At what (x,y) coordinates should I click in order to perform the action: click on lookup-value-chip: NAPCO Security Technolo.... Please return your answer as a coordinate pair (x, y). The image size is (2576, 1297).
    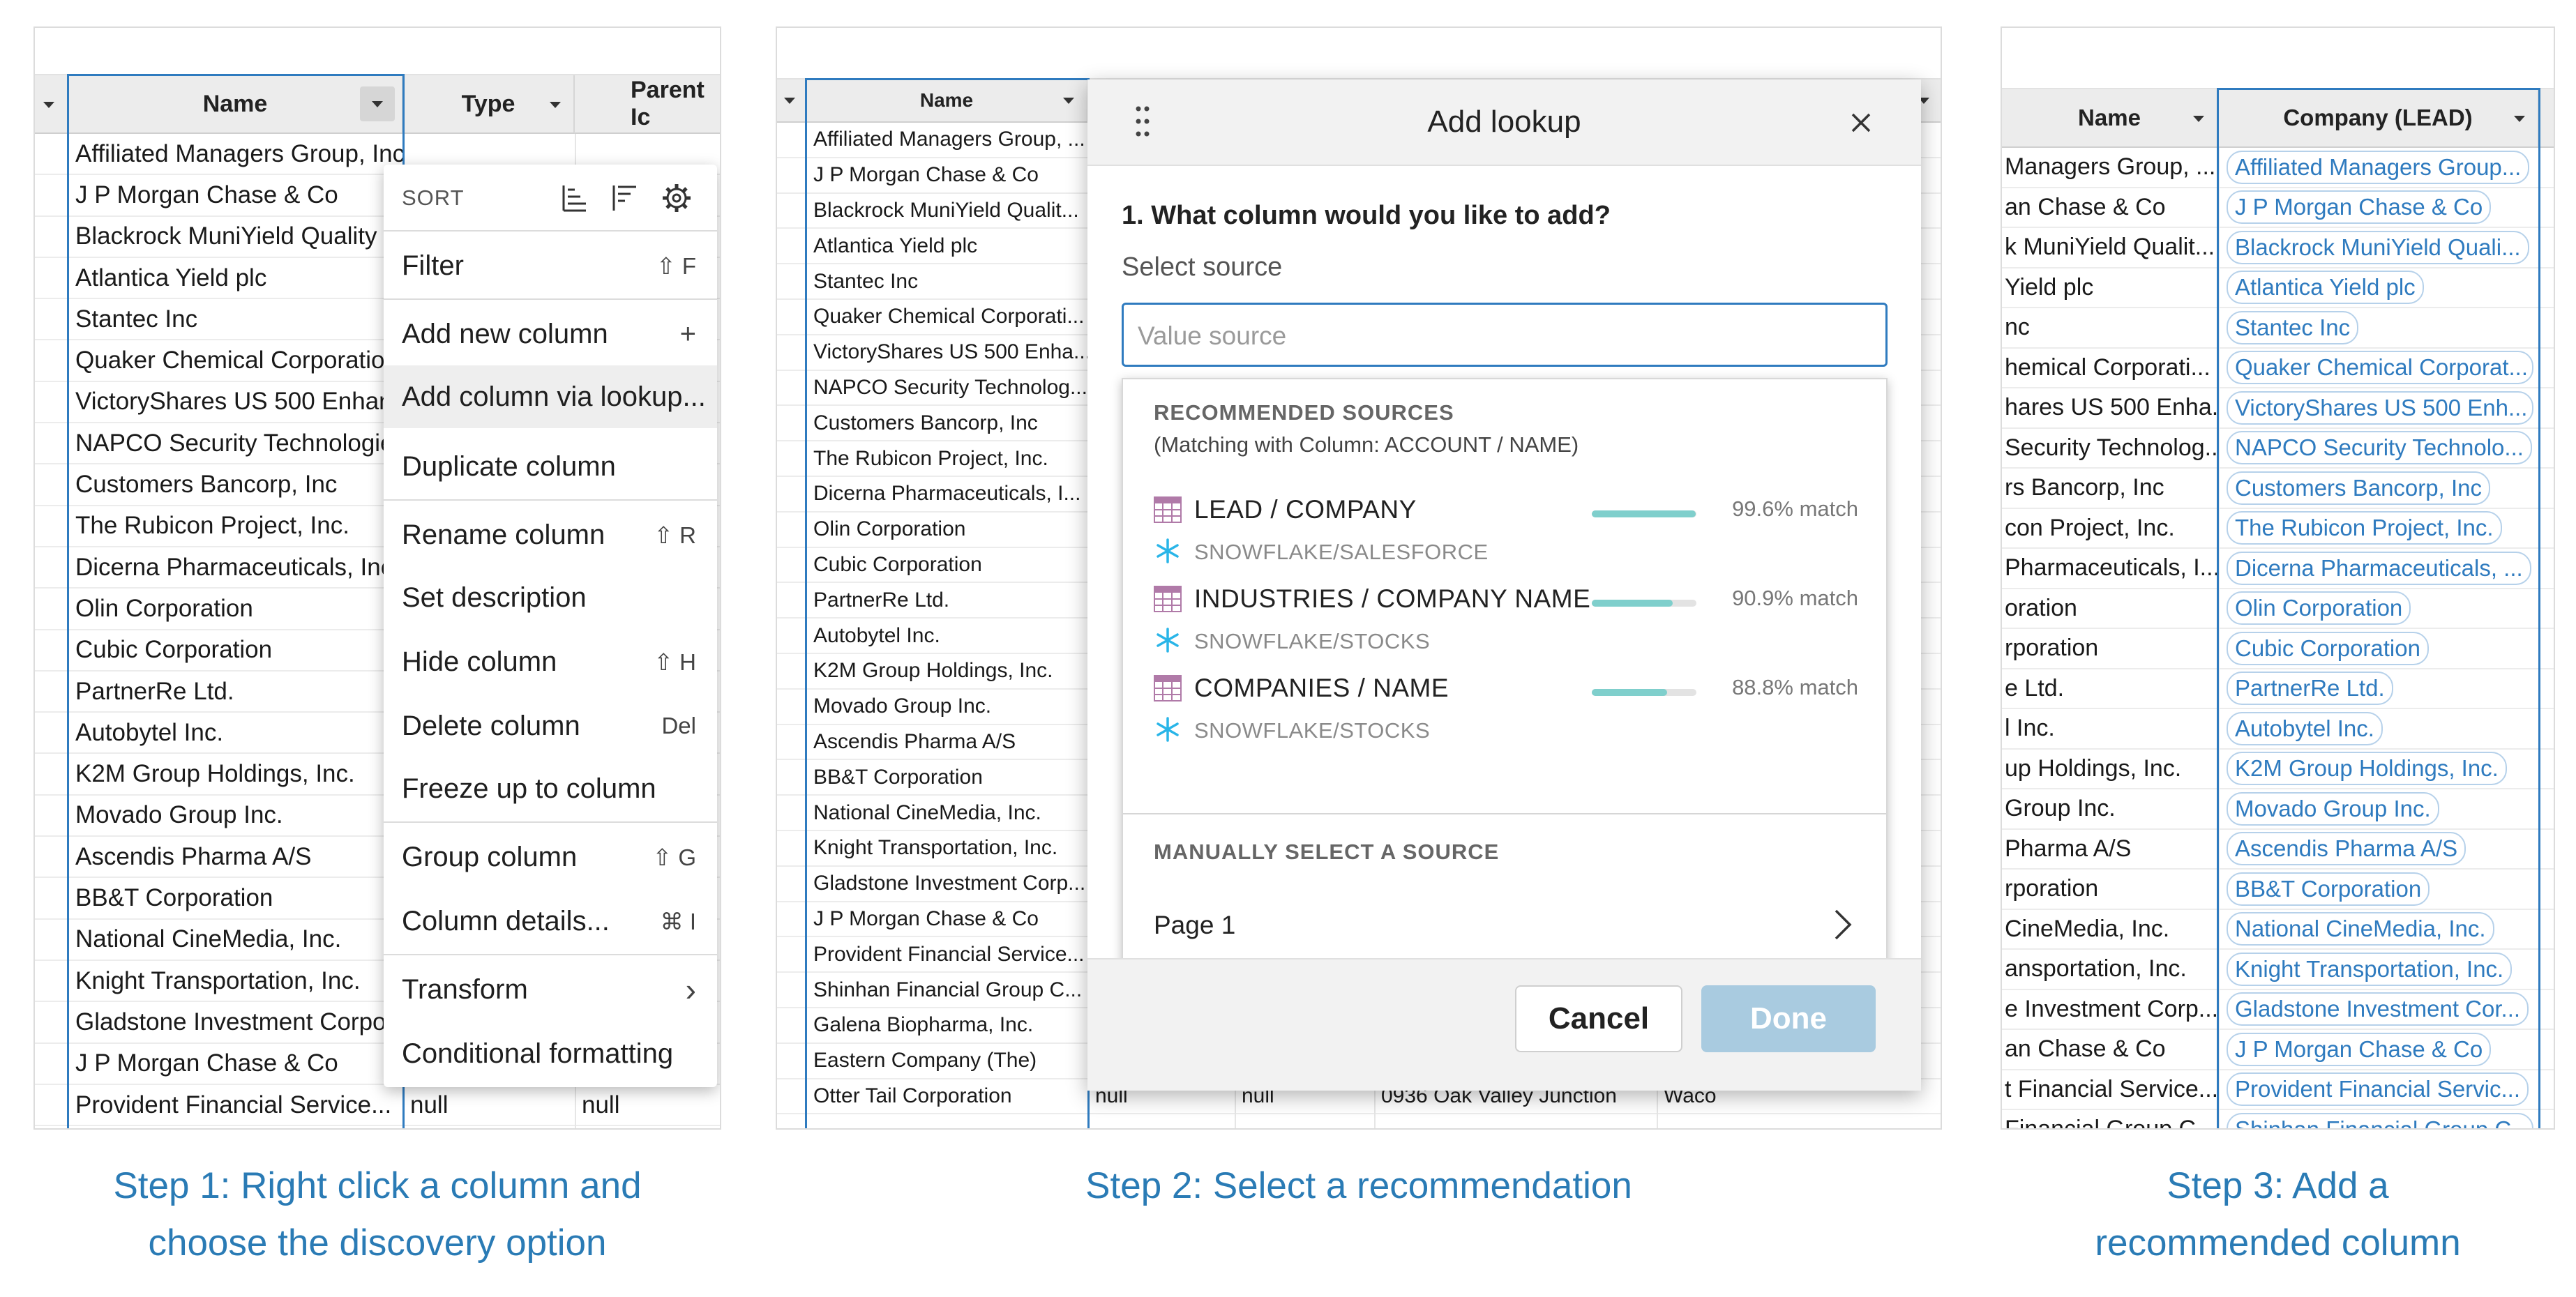
    Looking at the image, I should click on (2379, 448).